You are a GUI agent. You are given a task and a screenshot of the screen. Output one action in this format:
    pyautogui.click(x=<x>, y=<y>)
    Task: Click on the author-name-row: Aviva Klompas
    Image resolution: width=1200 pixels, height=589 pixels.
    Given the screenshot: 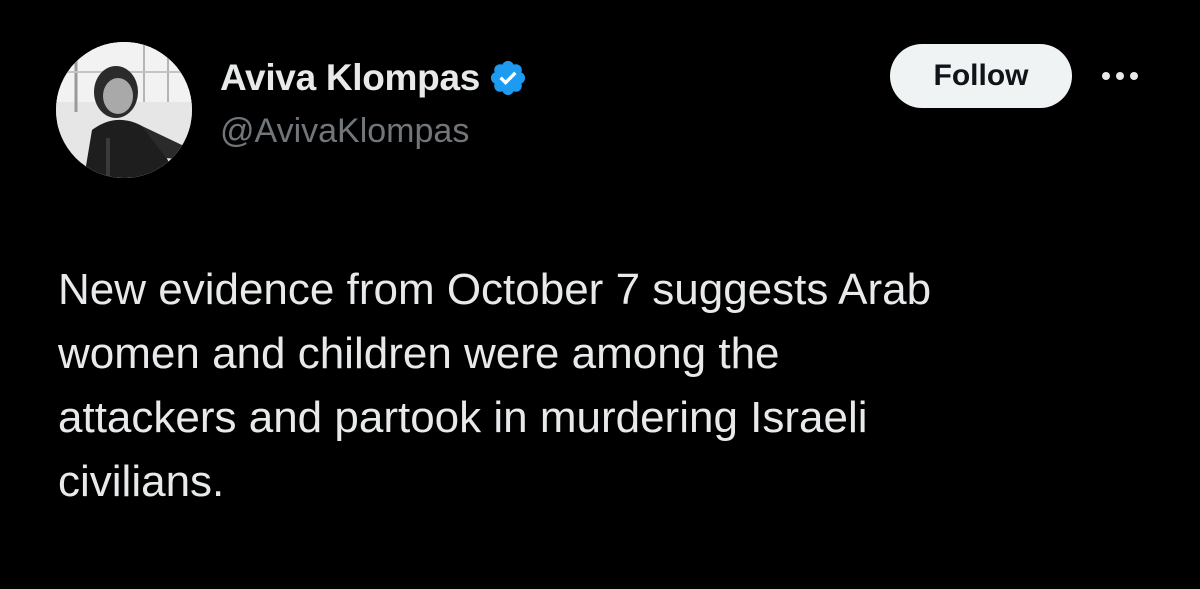 What is the action you would take?
    pyautogui.click(x=374, y=78)
    